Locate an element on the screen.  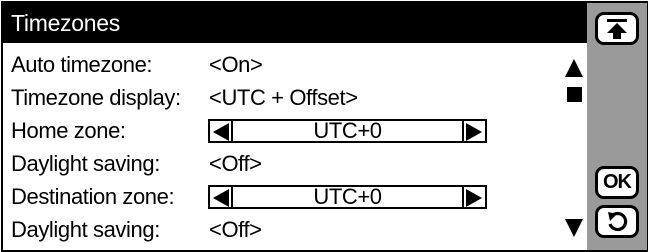
auto-timezone-value: <On> is located at coordinates (236, 65).